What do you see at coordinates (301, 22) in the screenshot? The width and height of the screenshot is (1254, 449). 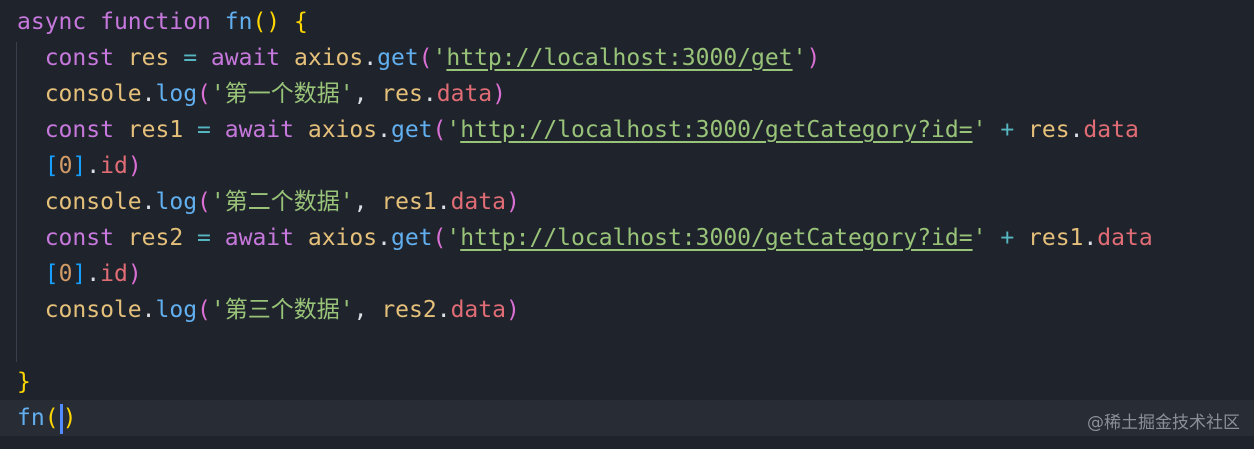 I see `bracket-token: {` at bounding box center [301, 22].